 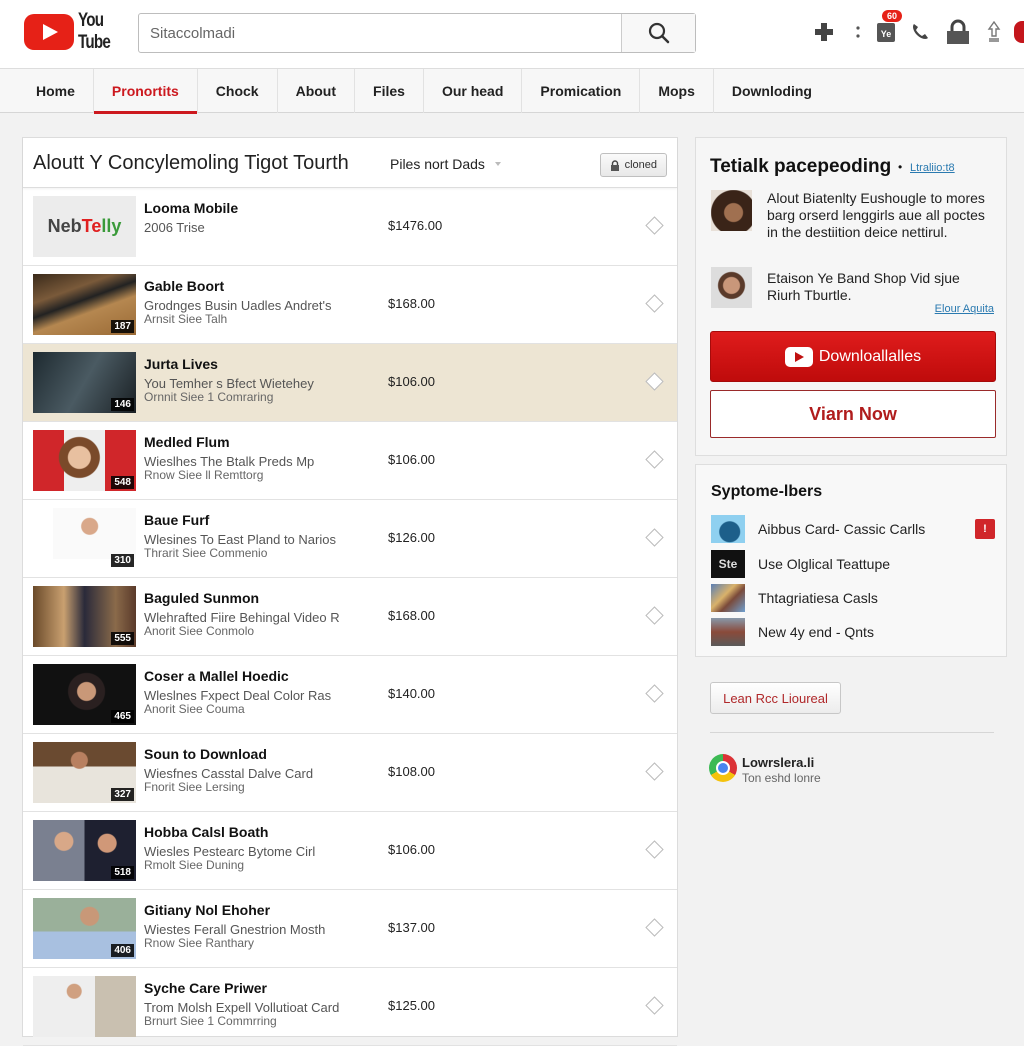 I want to click on video-title: Jurta Lives, so click(x=181, y=364).